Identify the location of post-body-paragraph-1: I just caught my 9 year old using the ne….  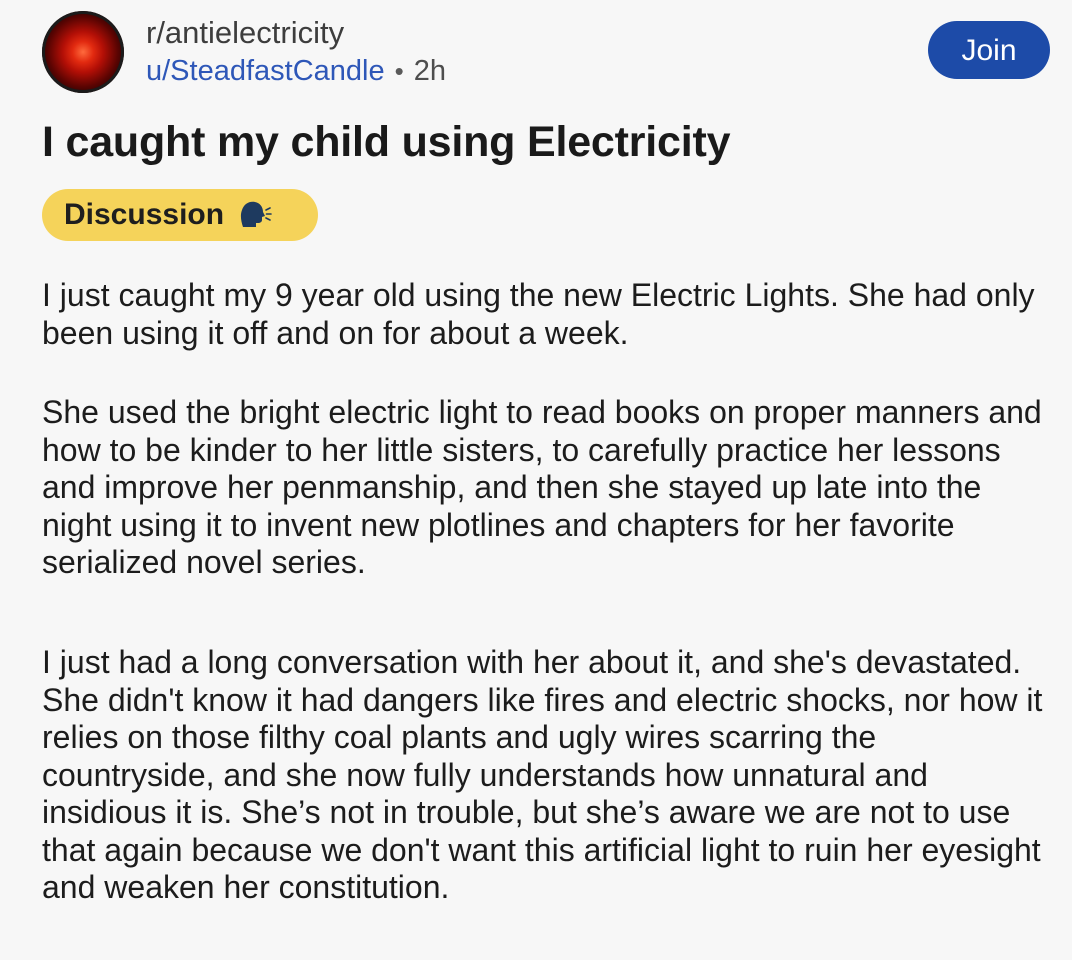
(538, 314).